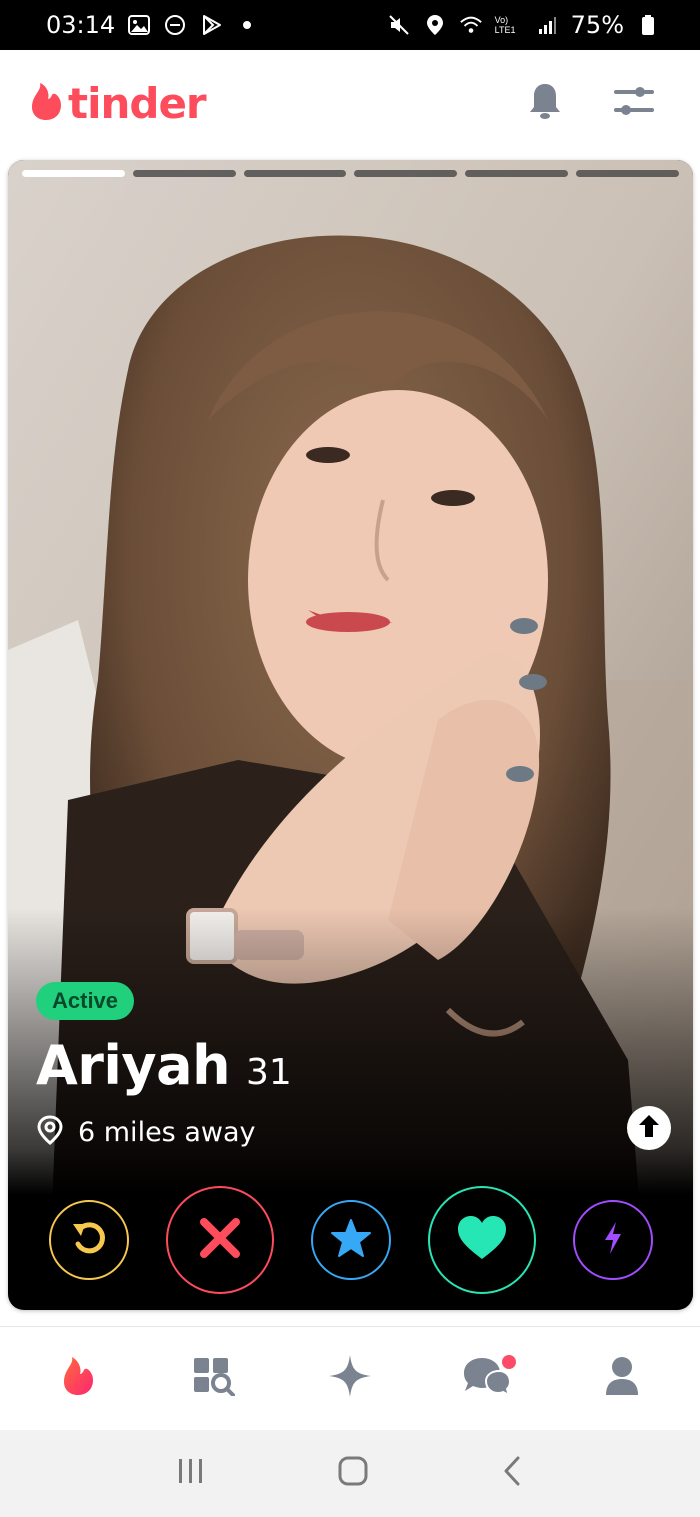 This screenshot has height=1517, width=700. I want to click on profile-name: Ariyah, so click(133, 1065).